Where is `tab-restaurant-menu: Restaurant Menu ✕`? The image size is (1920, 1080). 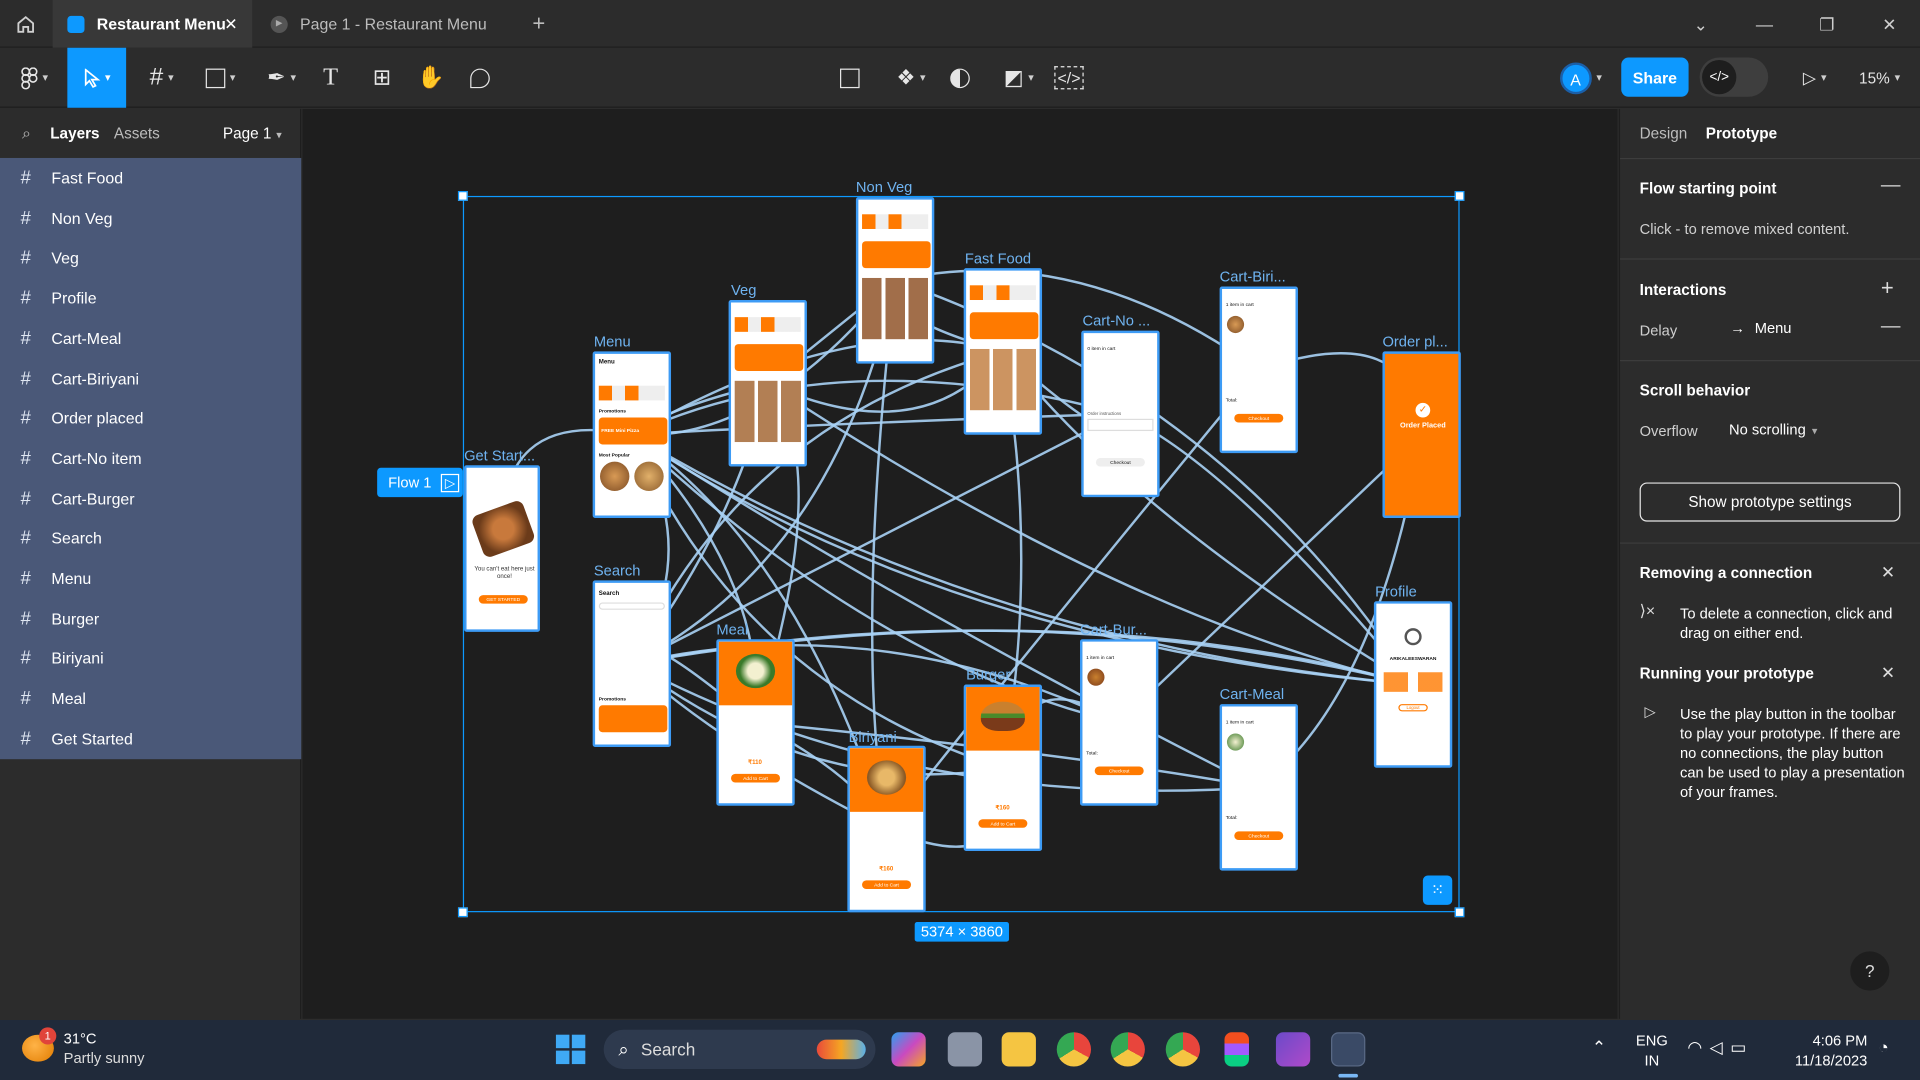 tab-restaurant-menu: Restaurant Menu ✕ is located at coordinates (152, 24).